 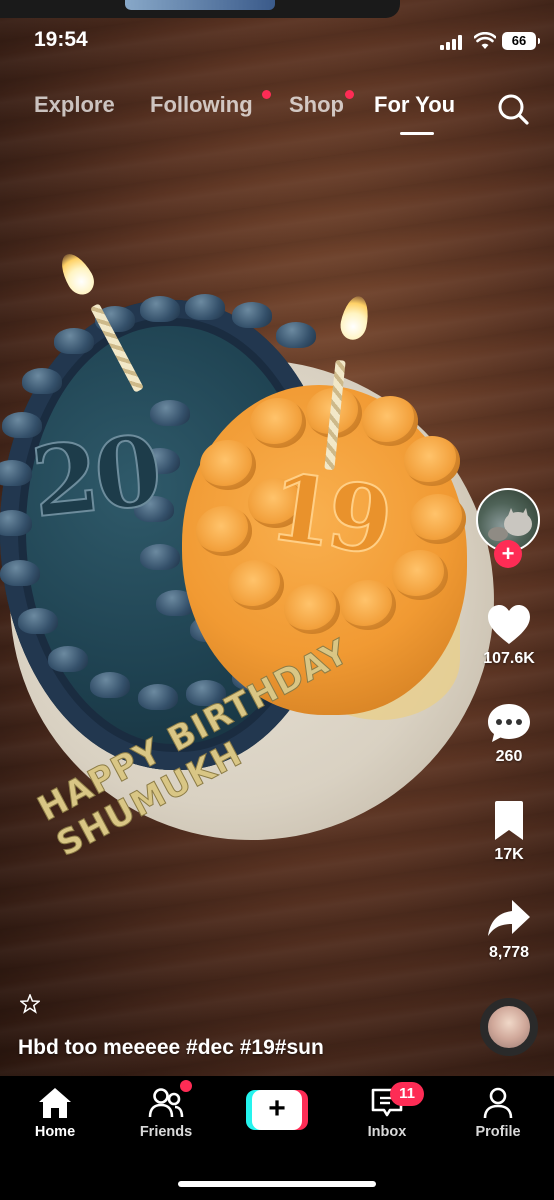 What do you see at coordinates (94, 477) in the screenshot?
I see `cake-number-left: 20` at bounding box center [94, 477].